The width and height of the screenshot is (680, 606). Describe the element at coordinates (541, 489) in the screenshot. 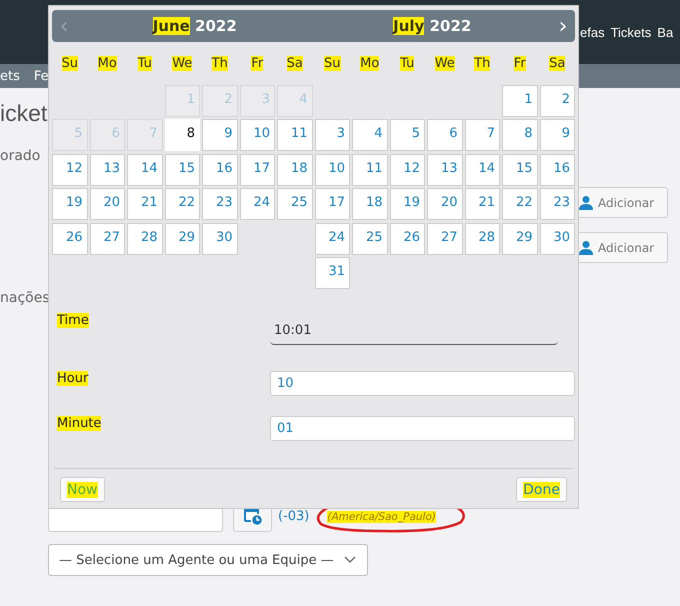

I see `done-button: Done` at that location.